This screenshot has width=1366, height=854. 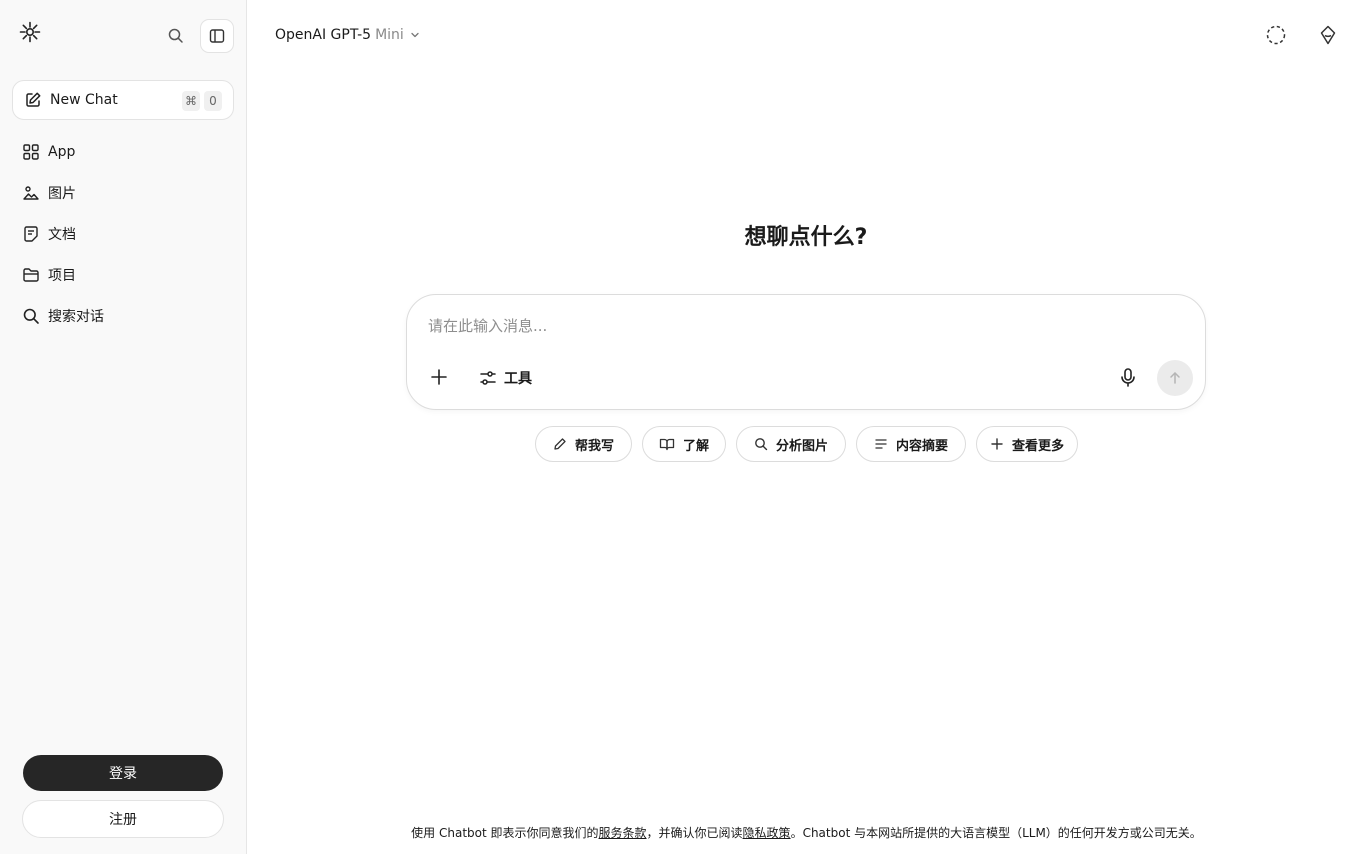 I want to click on folder-icon, so click(x=31, y=275).